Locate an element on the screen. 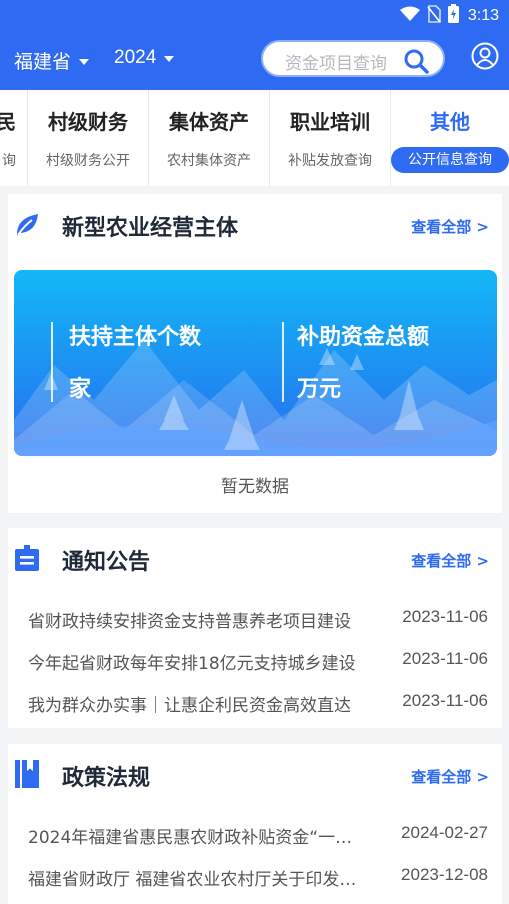  leaf-icon is located at coordinates (27, 227).